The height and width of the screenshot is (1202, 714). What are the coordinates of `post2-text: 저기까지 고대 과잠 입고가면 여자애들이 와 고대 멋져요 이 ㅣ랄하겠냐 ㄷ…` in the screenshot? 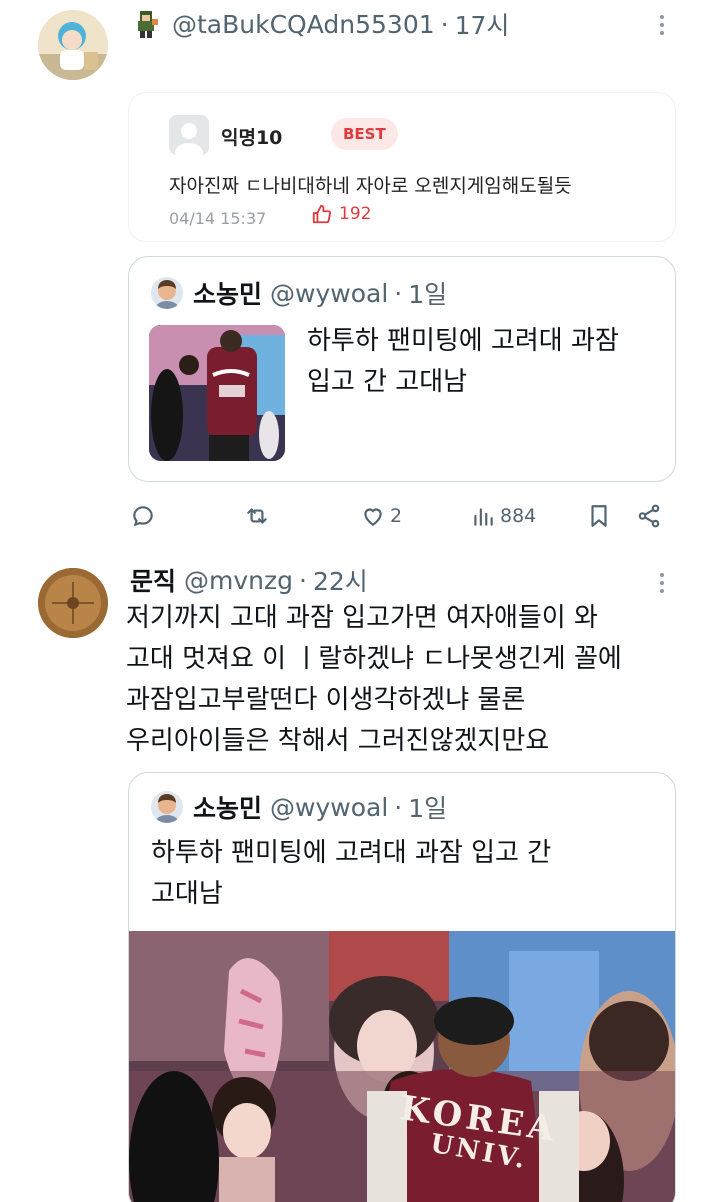 It's located at (374, 680).